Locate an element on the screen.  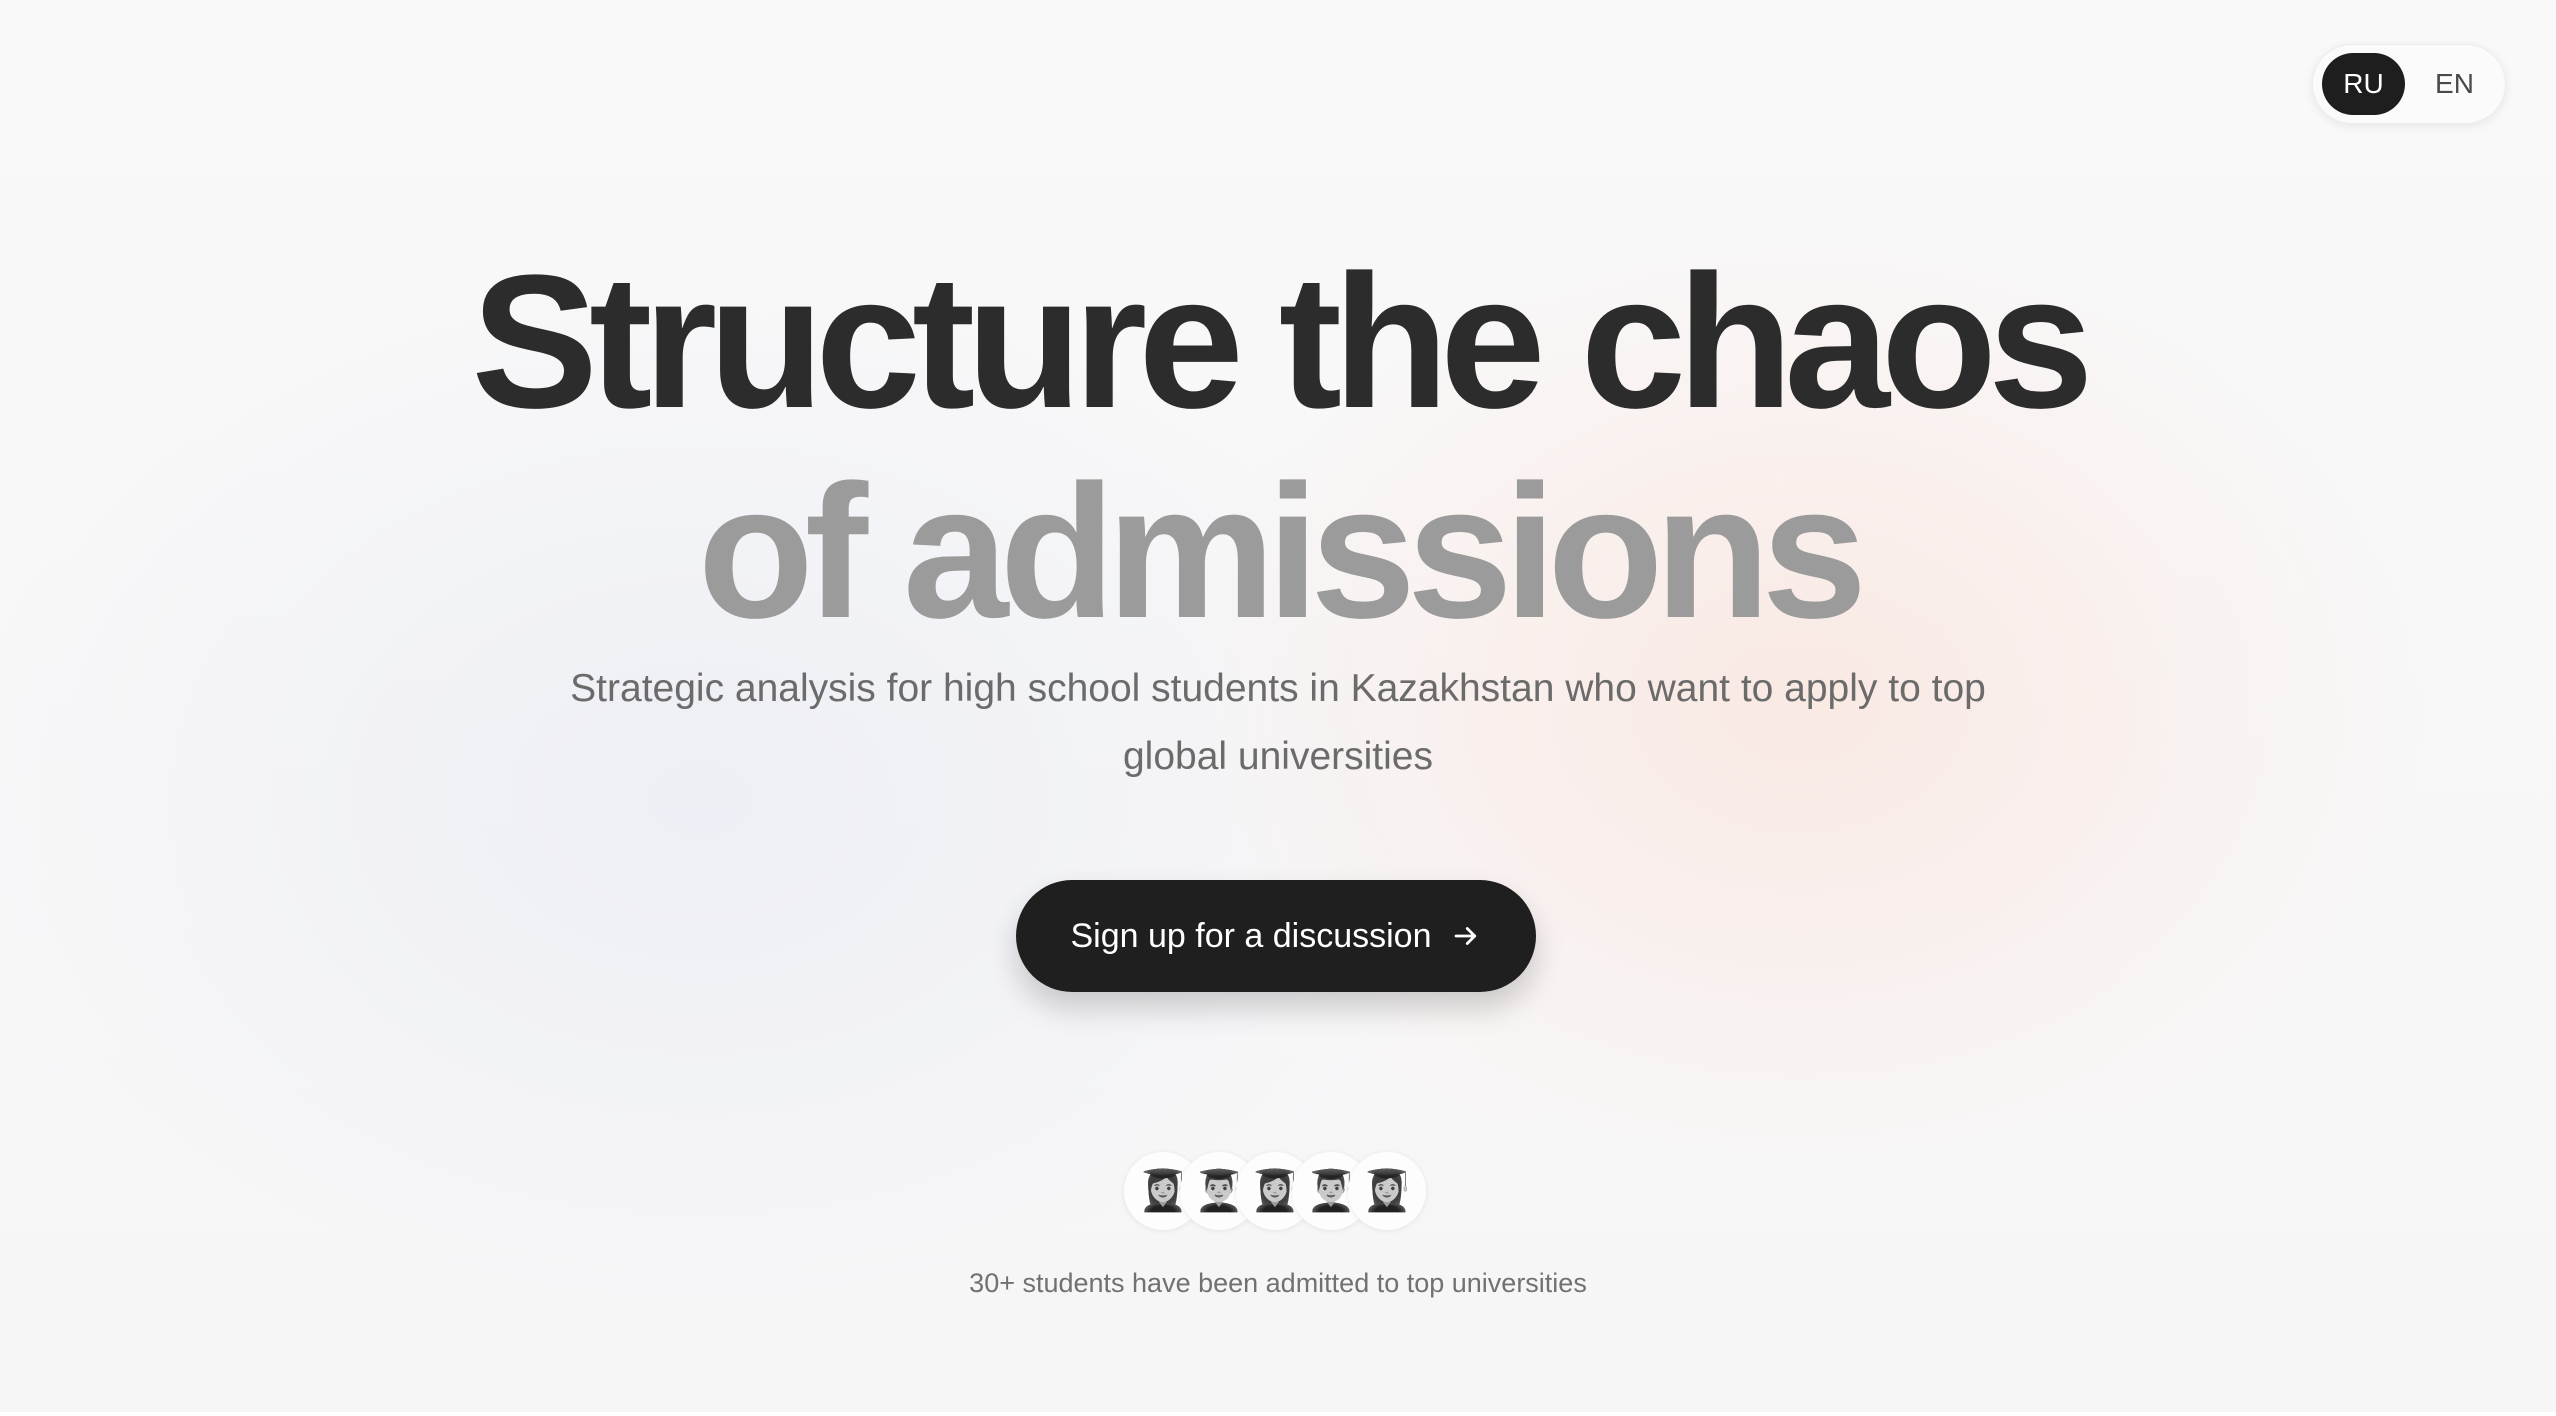
language-switch: RU EN is located at coordinates (2409, 84).